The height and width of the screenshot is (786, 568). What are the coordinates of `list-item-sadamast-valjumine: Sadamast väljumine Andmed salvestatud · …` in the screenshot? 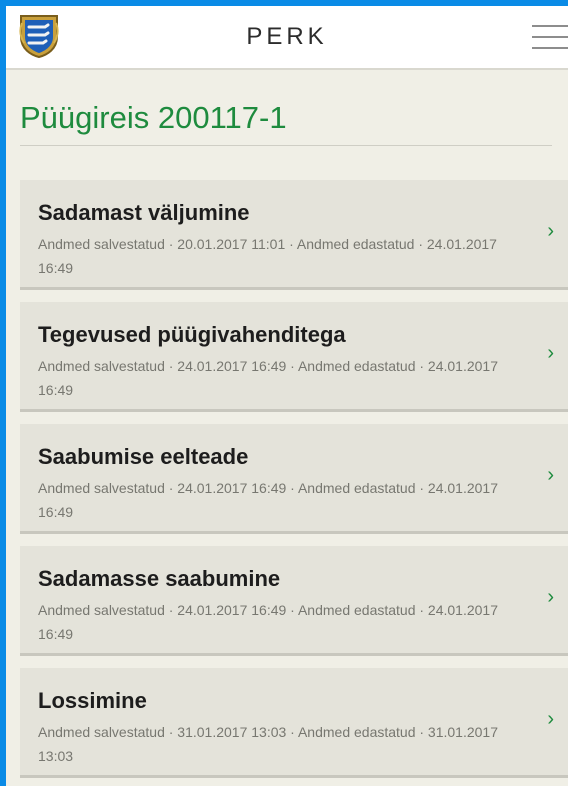 It's located at (294, 235).